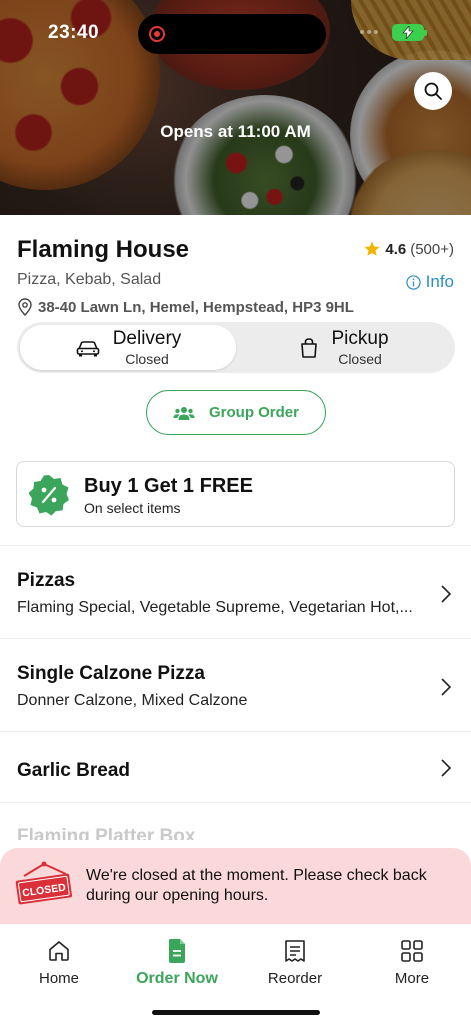 This screenshot has height=1024, width=471. I want to click on group-users-icon, so click(184, 413).